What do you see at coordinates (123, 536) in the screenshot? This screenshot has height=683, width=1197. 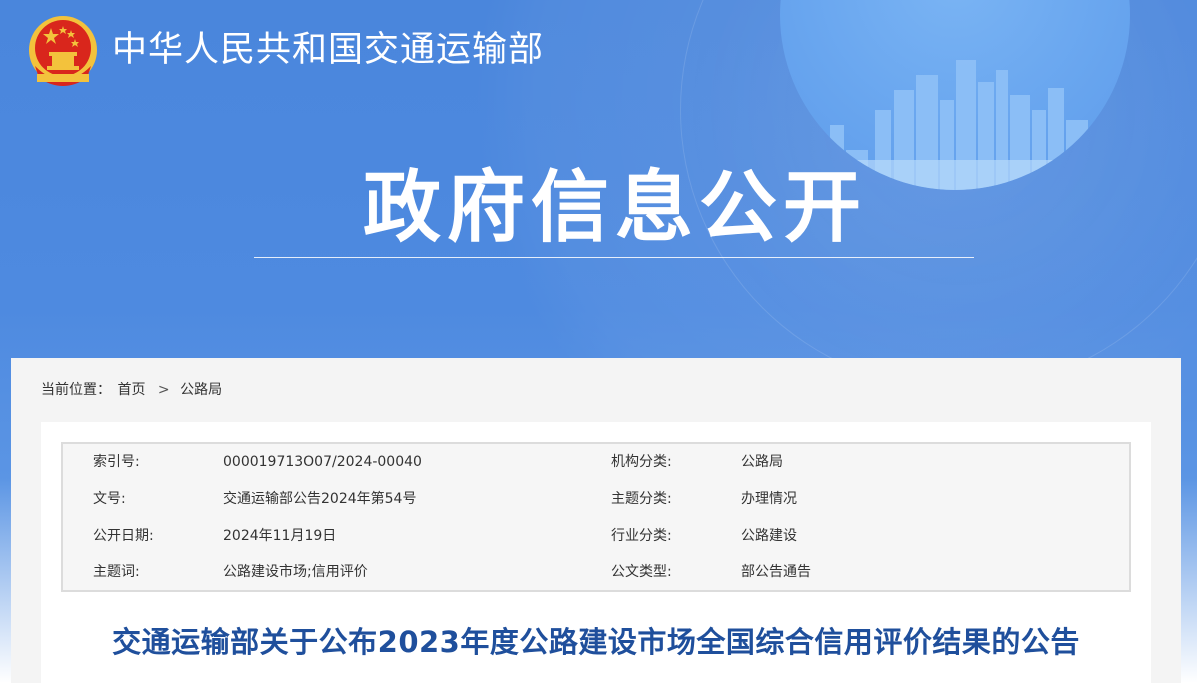 I see `publish-date-label: 公开日期:` at bounding box center [123, 536].